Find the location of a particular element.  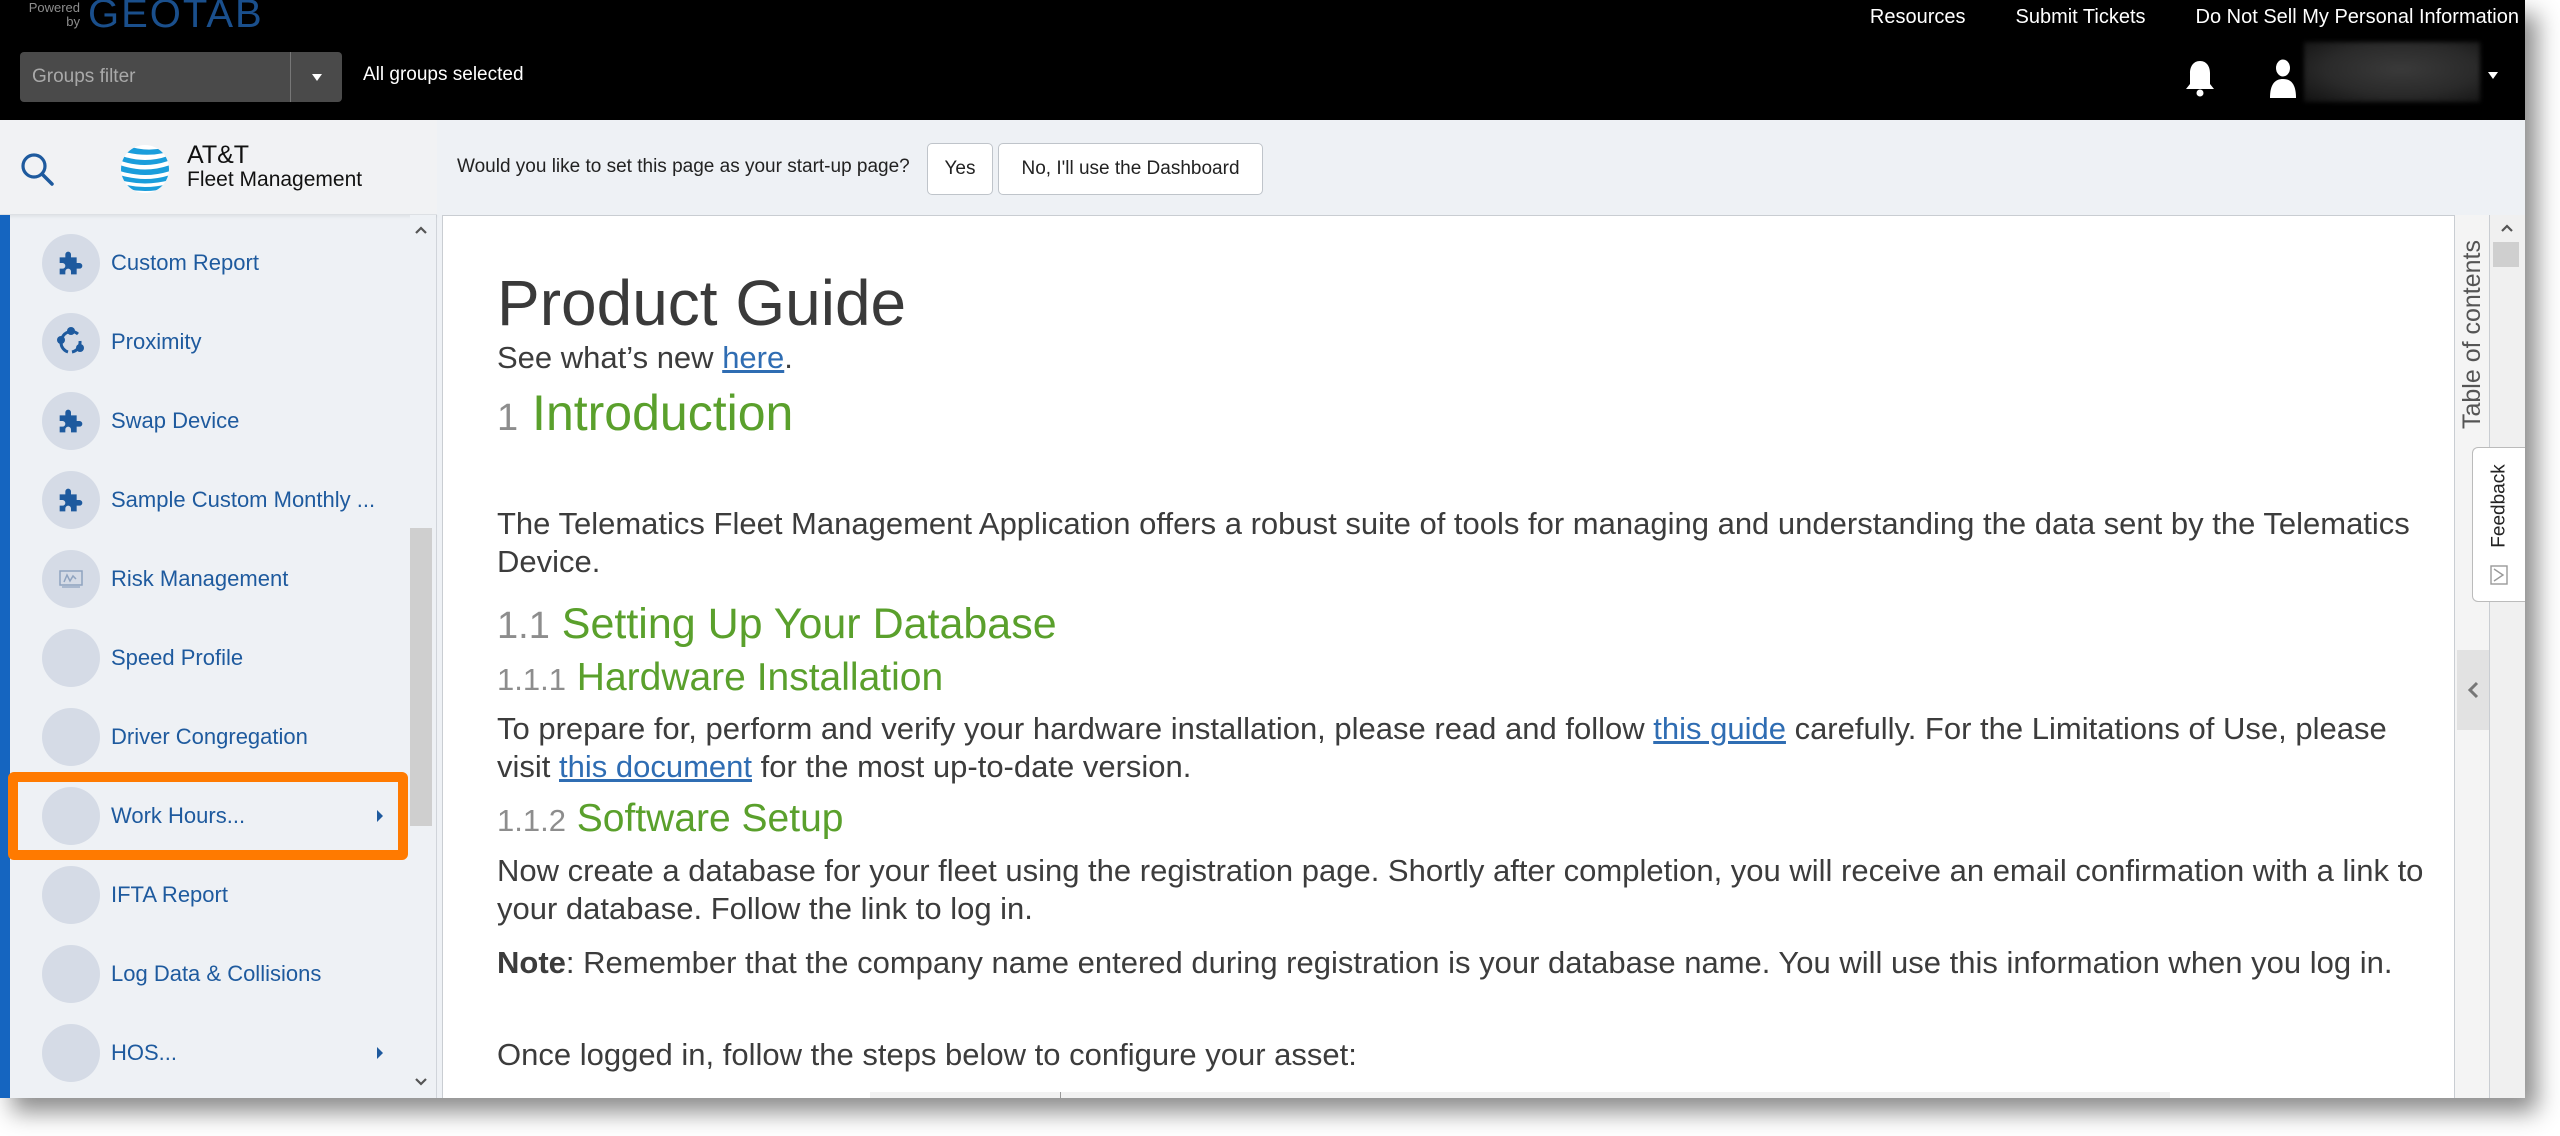

table-of-contents-panel: Table of contents is located at coordinates (2472, 656).